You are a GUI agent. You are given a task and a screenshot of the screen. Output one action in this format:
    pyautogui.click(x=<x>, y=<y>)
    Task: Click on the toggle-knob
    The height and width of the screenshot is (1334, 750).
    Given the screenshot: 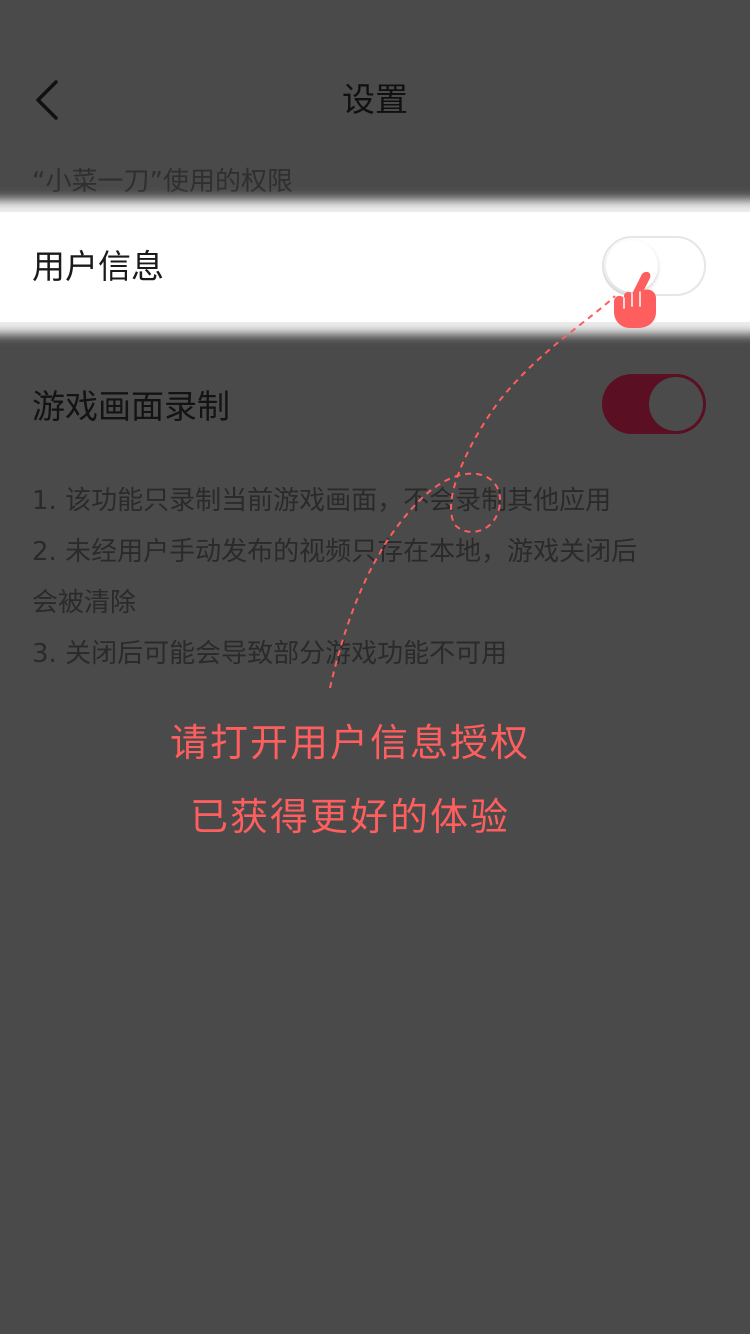 What is the action you would take?
    pyautogui.click(x=676, y=404)
    